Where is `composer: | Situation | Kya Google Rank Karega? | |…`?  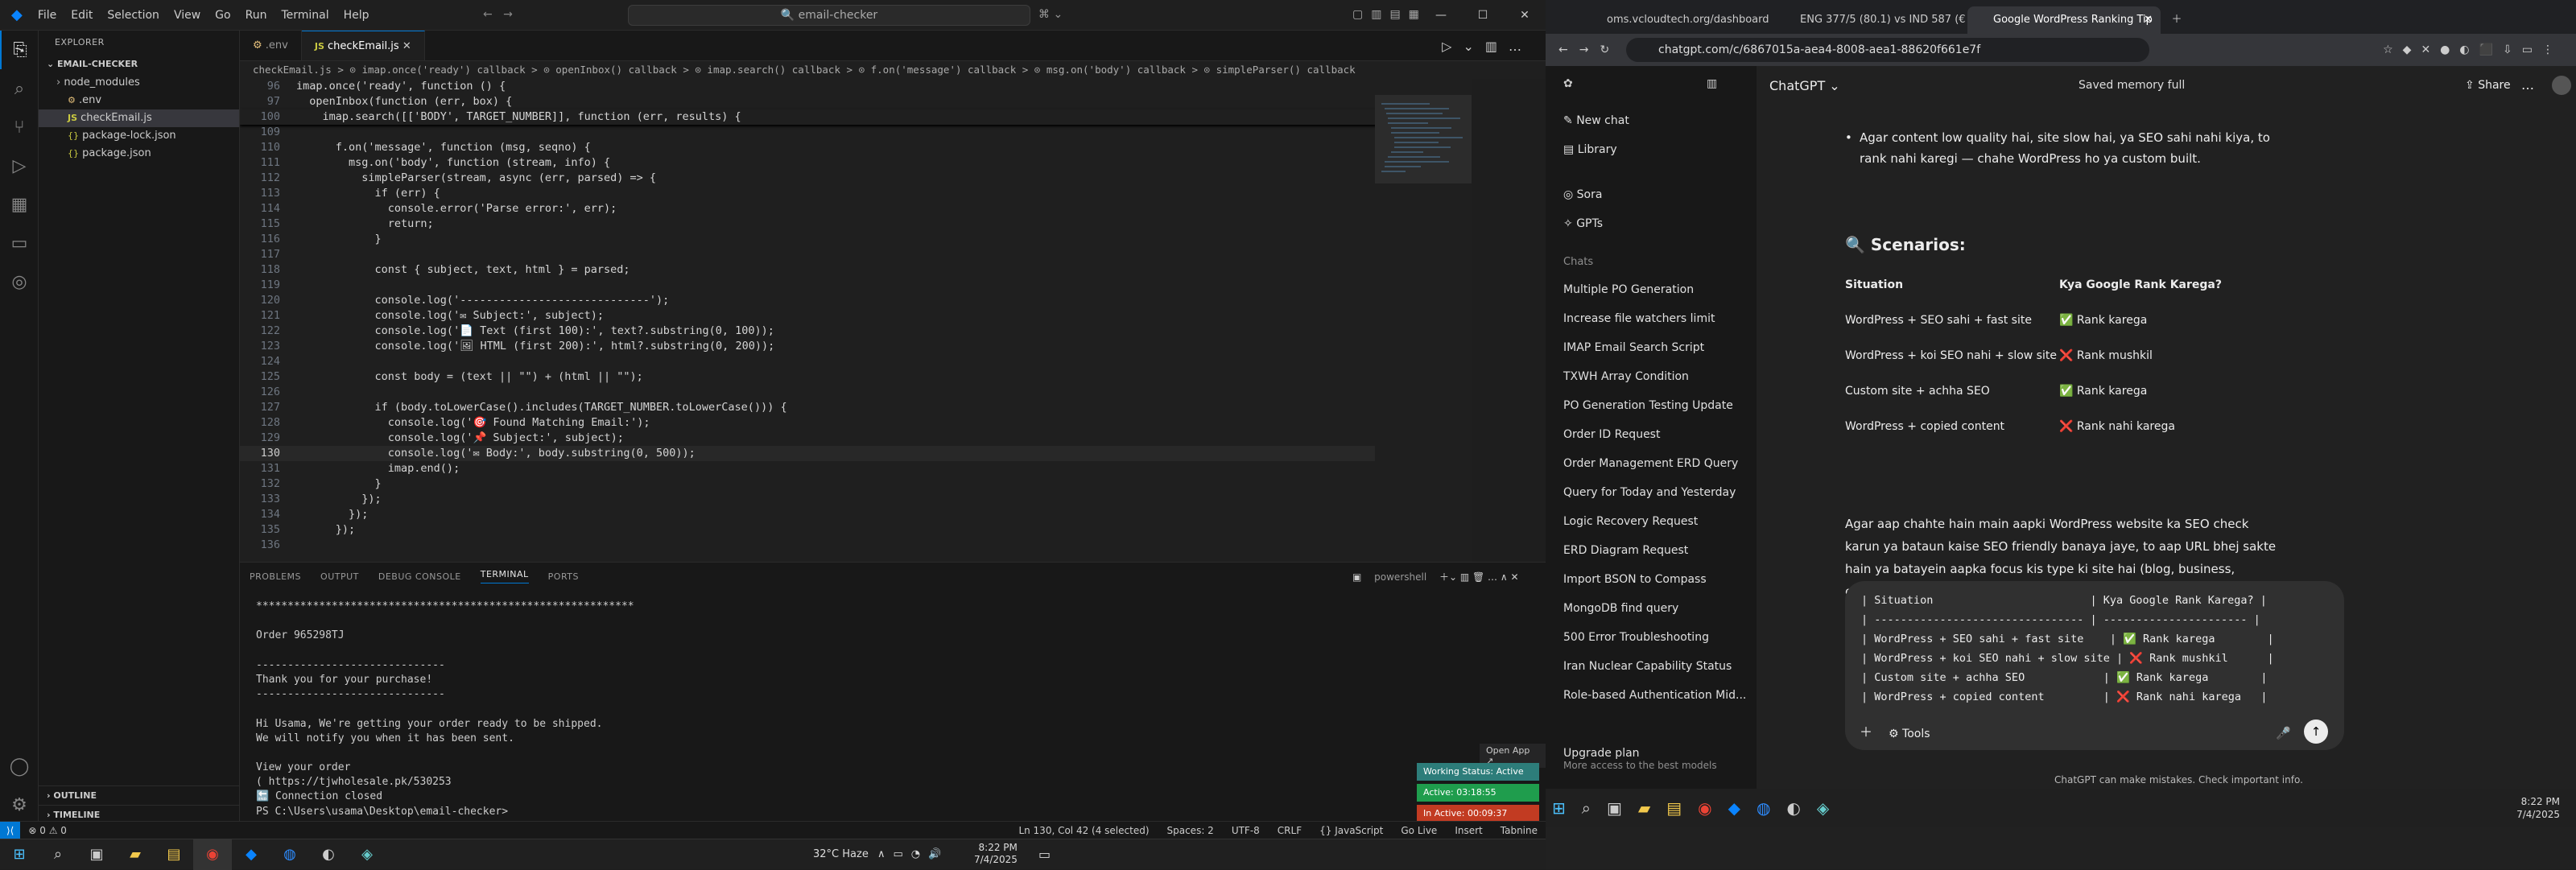
composer: | Situation | Kya Google Rank Karega? | |… is located at coordinates (2094, 665).